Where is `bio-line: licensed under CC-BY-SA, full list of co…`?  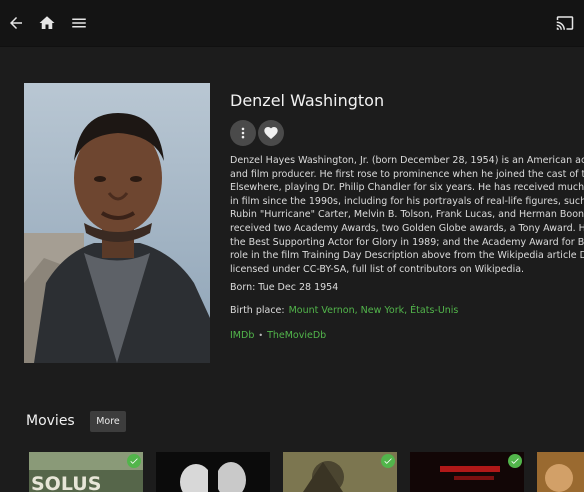 bio-line: licensed under CC-BY-SA, full list of co… is located at coordinates (377, 268).